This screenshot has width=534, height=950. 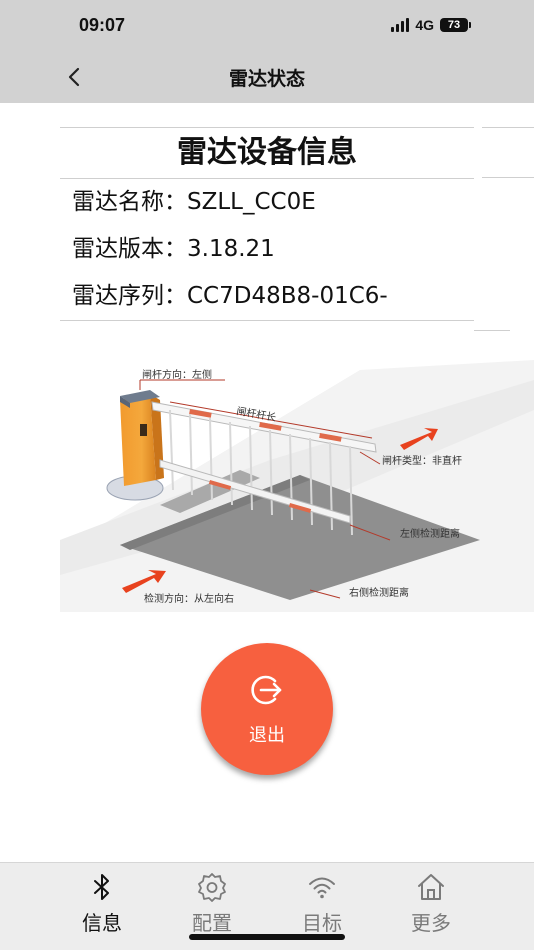 What do you see at coordinates (267, 709) in the screenshot?
I see `exit-button: 退出` at bounding box center [267, 709].